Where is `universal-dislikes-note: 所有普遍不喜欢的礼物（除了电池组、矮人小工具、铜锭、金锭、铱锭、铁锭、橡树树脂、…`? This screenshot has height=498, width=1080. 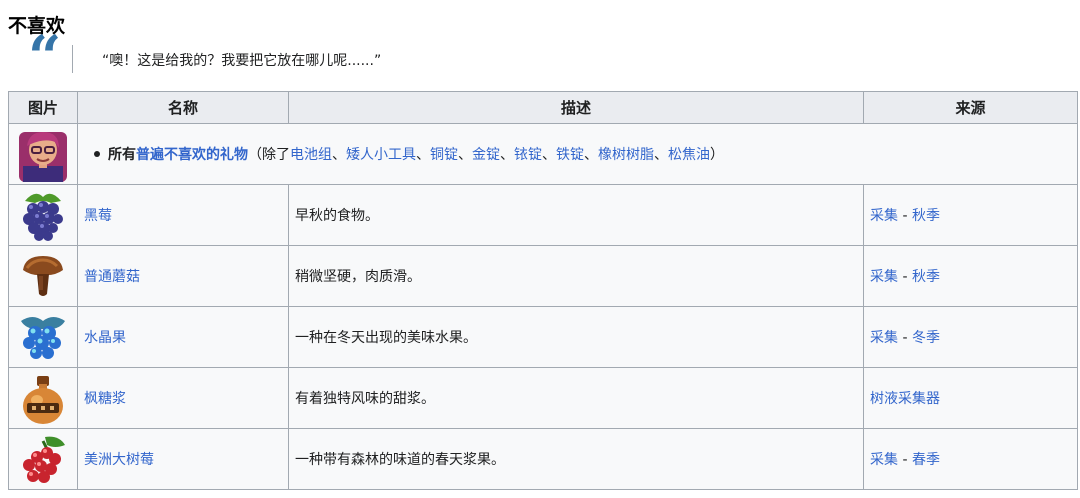 universal-dislikes-note: 所有普遍不喜欢的礼物（除了电池组、矮人小工具、铜锭、金锭、铱锭、铁锭、橡树树脂、… is located at coordinates (577, 154).